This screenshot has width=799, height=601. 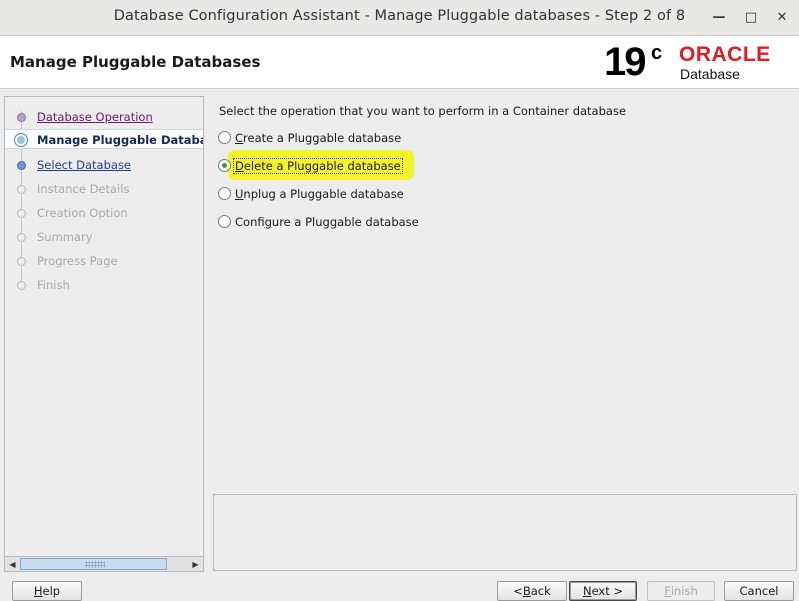 I want to click on grip-icon, so click(x=95, y=564).